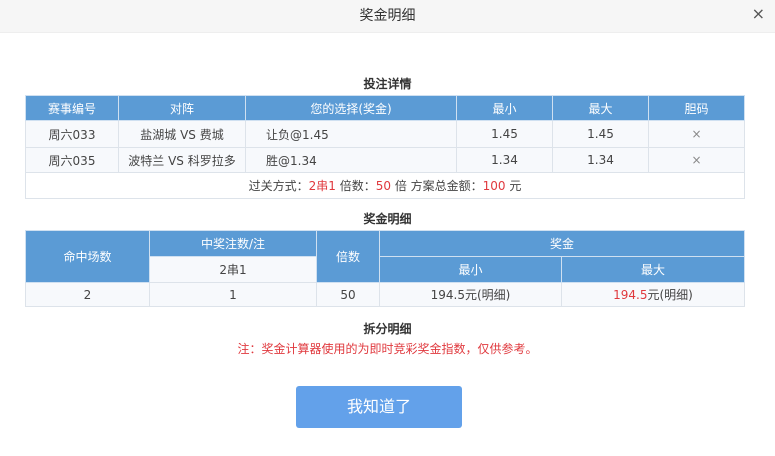 Image resolution: width=775 pixels, height=456 pixels. Describe the element at coordinates (600, 134) in the screenshot. I see `max-odds: 1.45` at that location.